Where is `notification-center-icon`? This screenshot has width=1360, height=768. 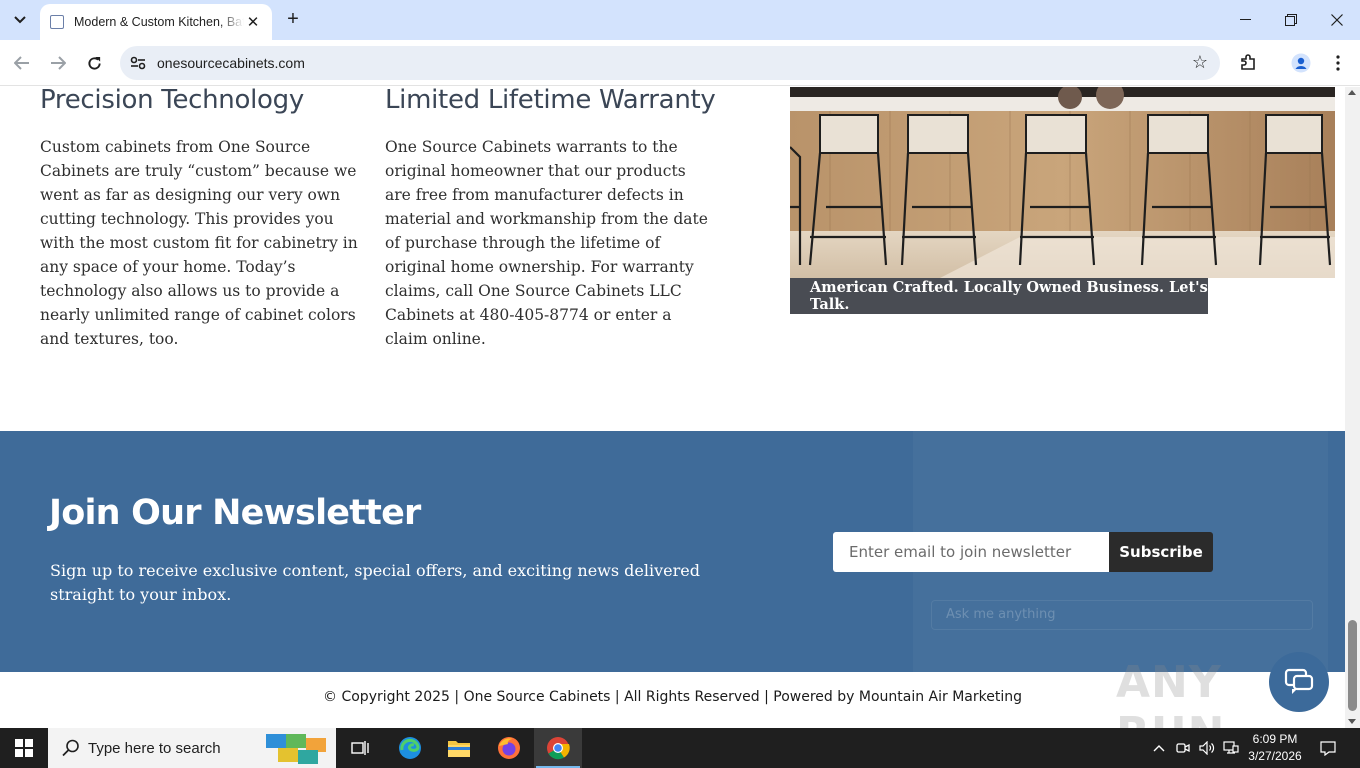
notification-center-icon is located at coordinates (1328, 748).